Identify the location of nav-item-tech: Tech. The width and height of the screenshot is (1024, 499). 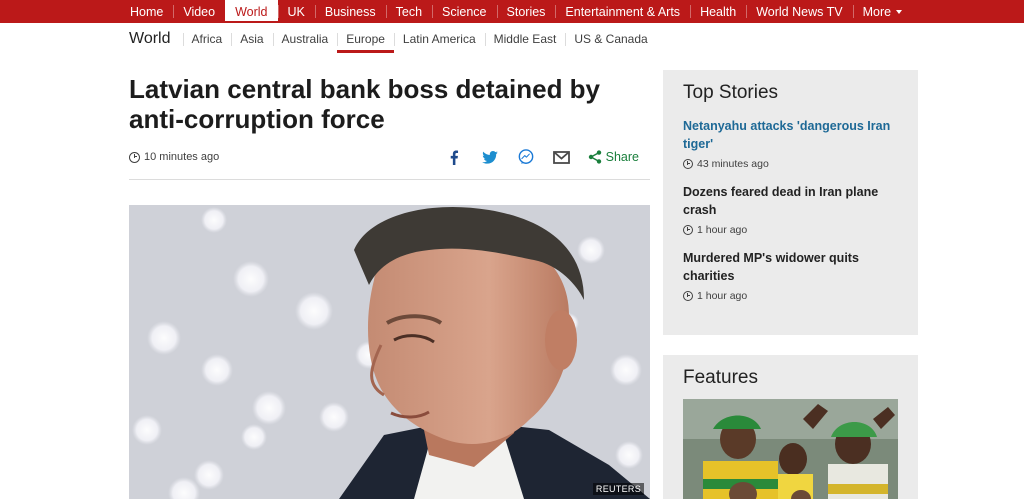
(408, 11).